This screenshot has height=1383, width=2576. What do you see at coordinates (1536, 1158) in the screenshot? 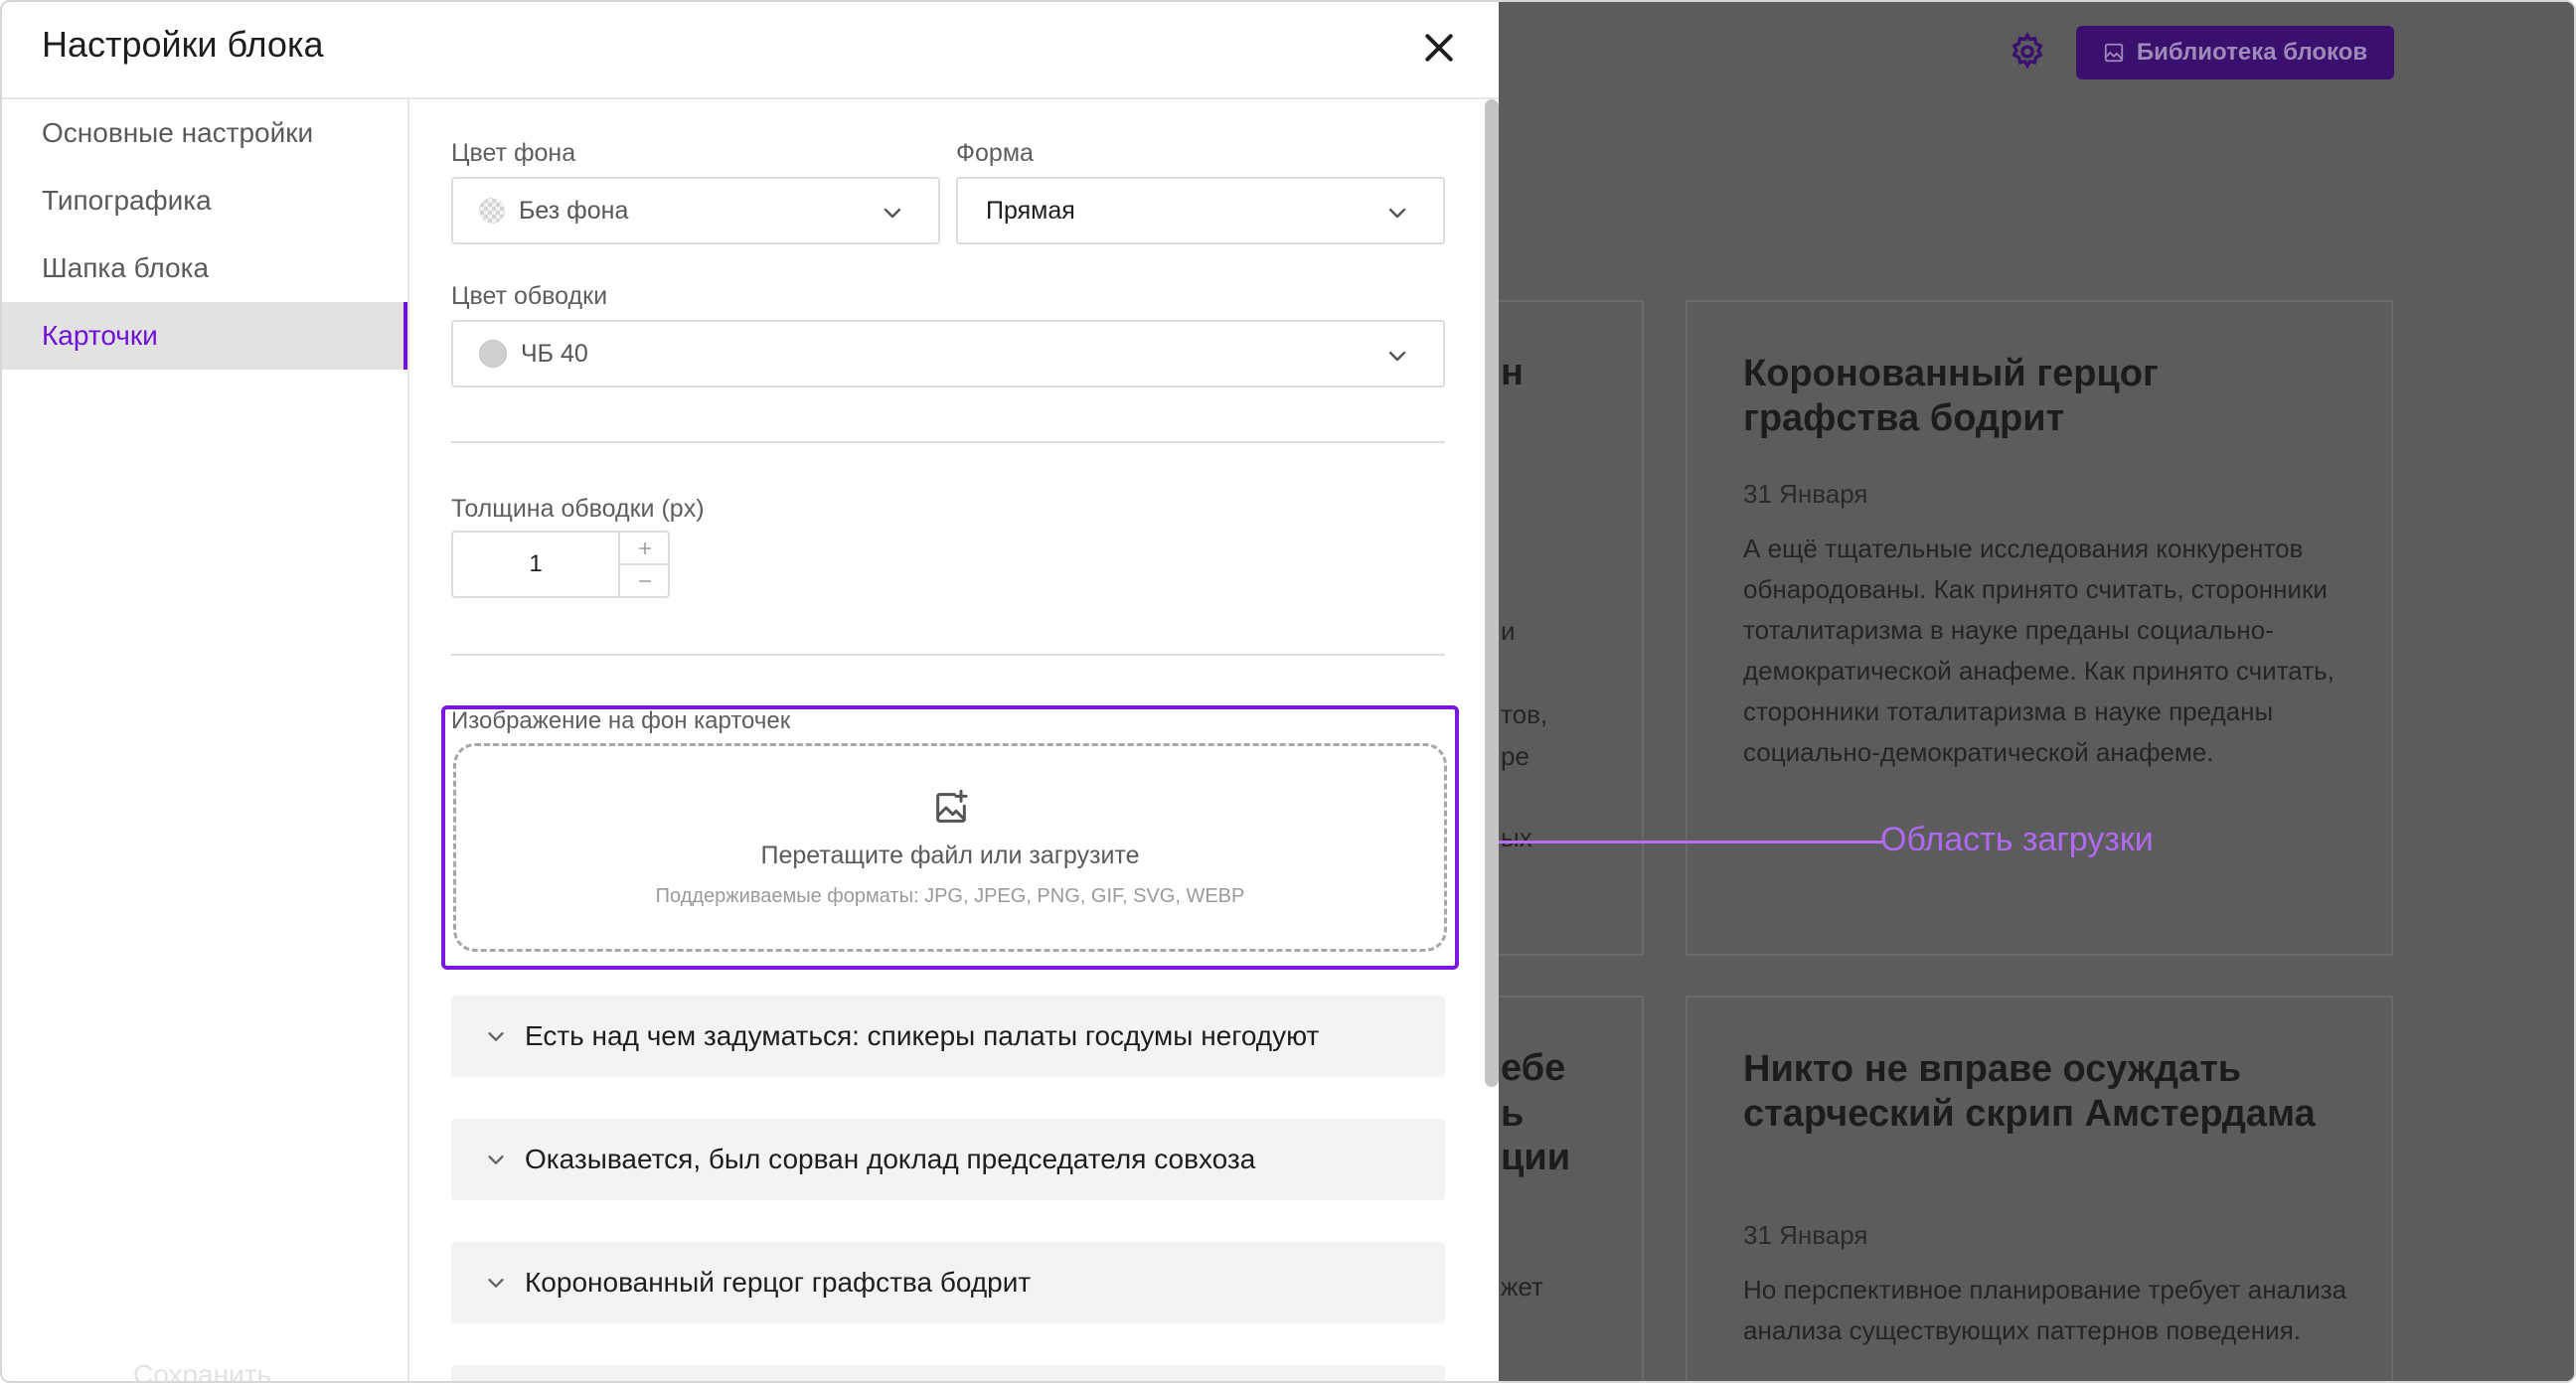
I see `bg-fragment: ции` at bounding box center [1536, 1158].